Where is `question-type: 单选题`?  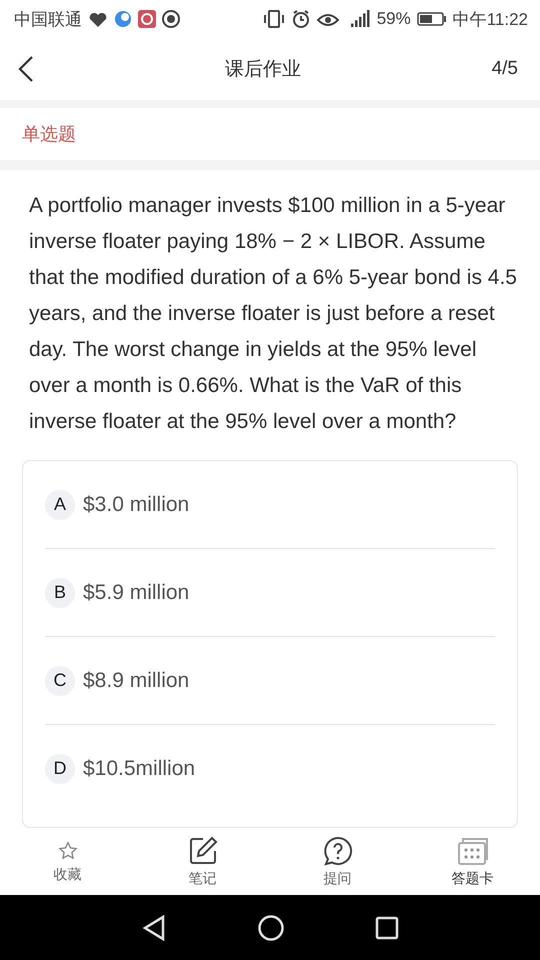 question-type: 单选题 is located at coordinates (49, 134).